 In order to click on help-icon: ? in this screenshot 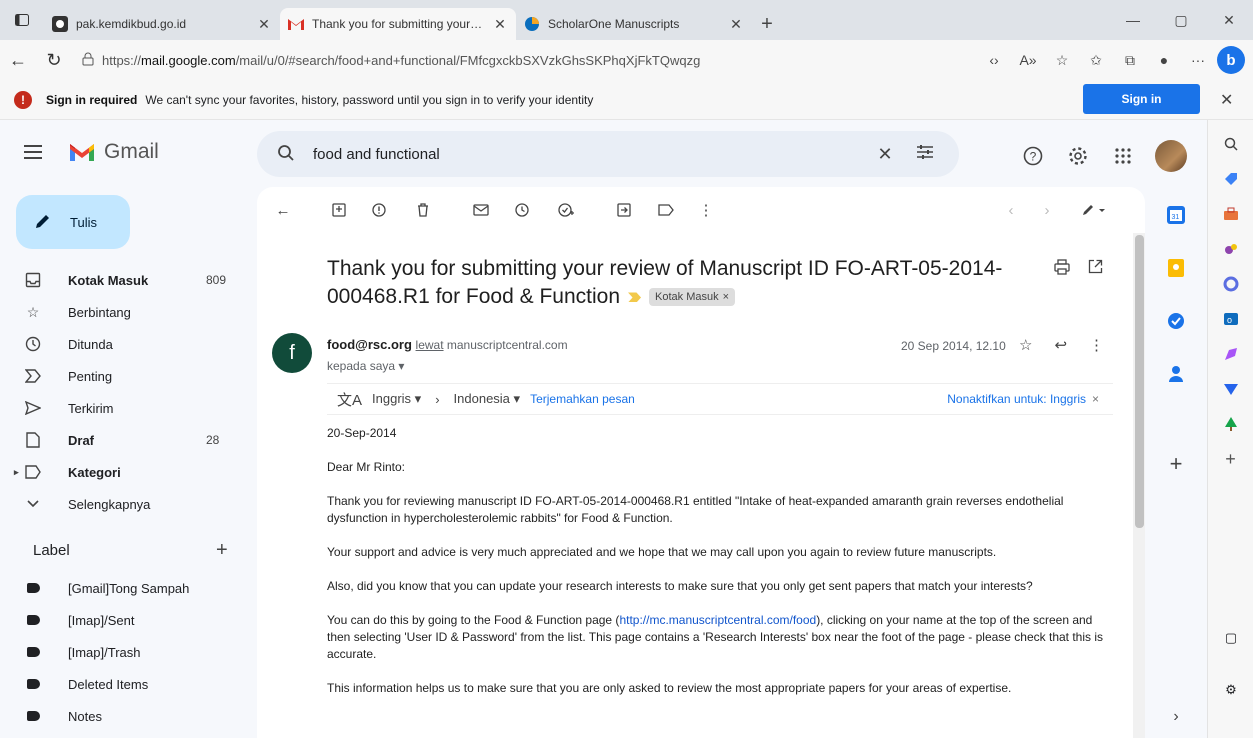, I will do `click(1033, 156)`.